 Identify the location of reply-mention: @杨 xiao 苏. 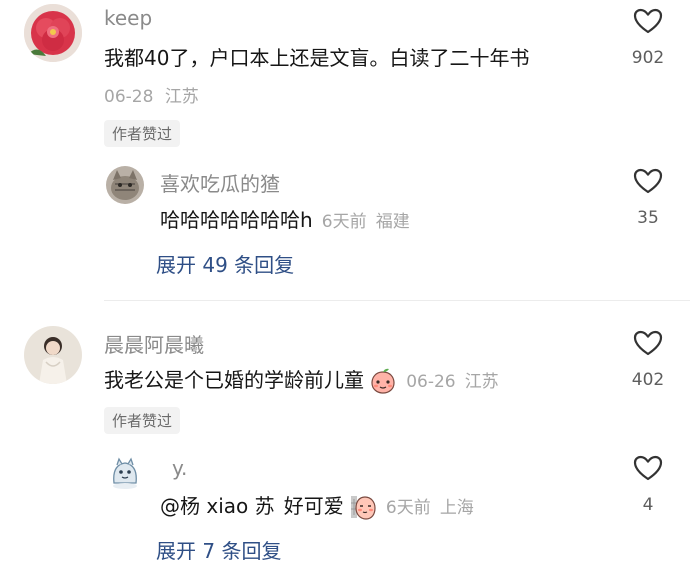
(217, 506).